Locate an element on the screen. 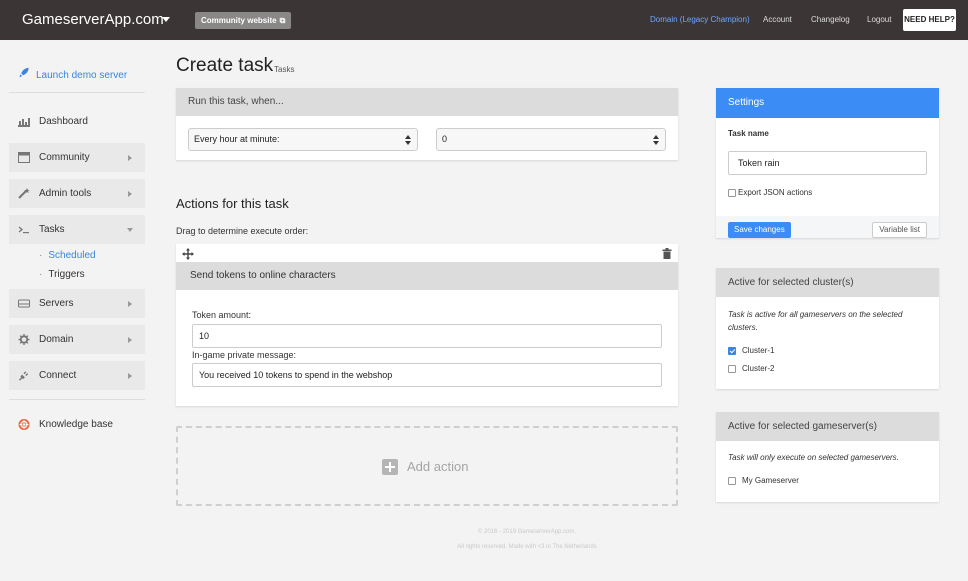  sidebar-item-community: Community is located at coordinates (77, 157).